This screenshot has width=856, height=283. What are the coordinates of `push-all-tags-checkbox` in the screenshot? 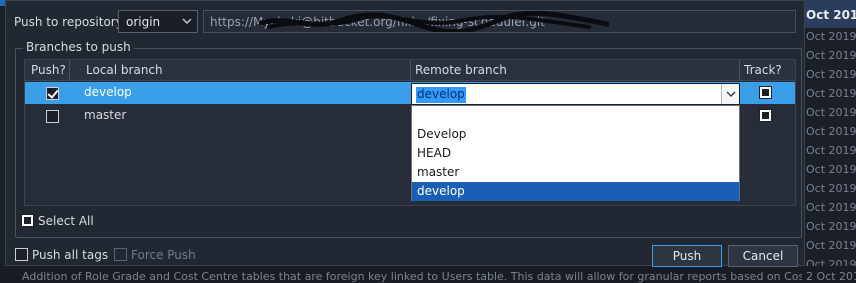 It's located at (21, 254).